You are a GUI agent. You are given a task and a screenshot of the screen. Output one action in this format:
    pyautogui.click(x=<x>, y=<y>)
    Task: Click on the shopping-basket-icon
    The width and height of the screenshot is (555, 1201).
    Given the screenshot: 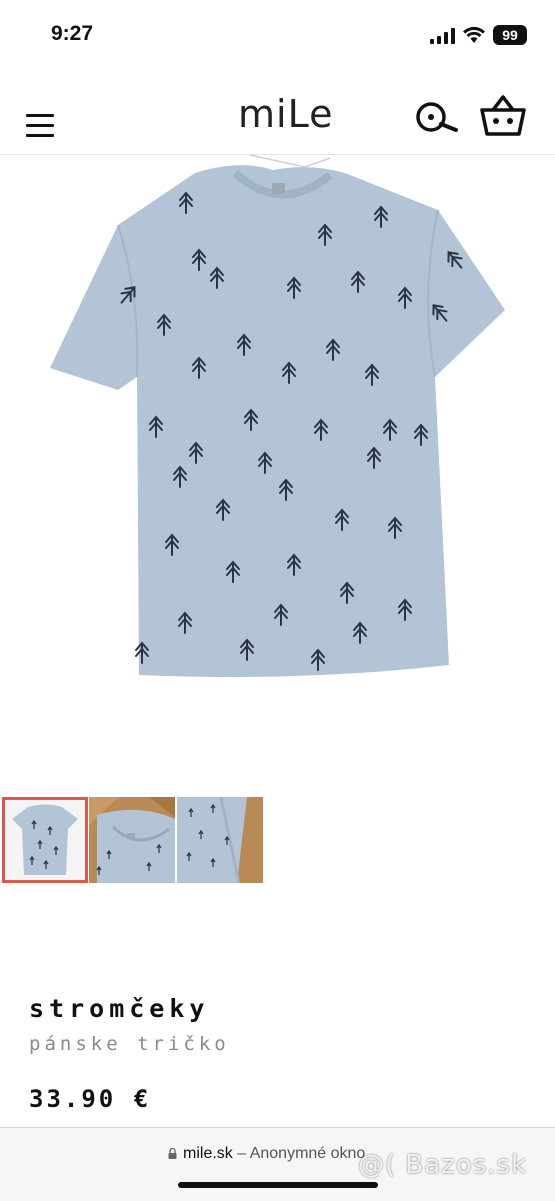 What is the action you would take?
    pyautogui.click(x=503, y=116)
    